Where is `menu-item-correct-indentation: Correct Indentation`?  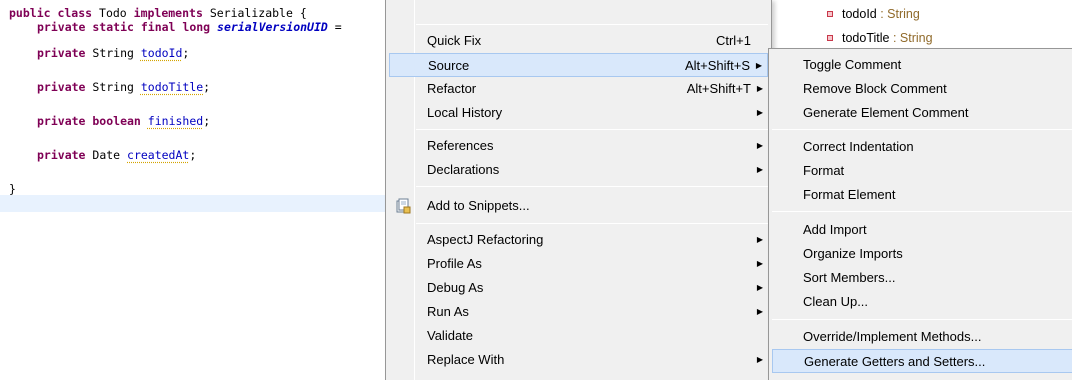
menu-item-correct-indentation: Correct Indentation is located at coordinates (922, 147).